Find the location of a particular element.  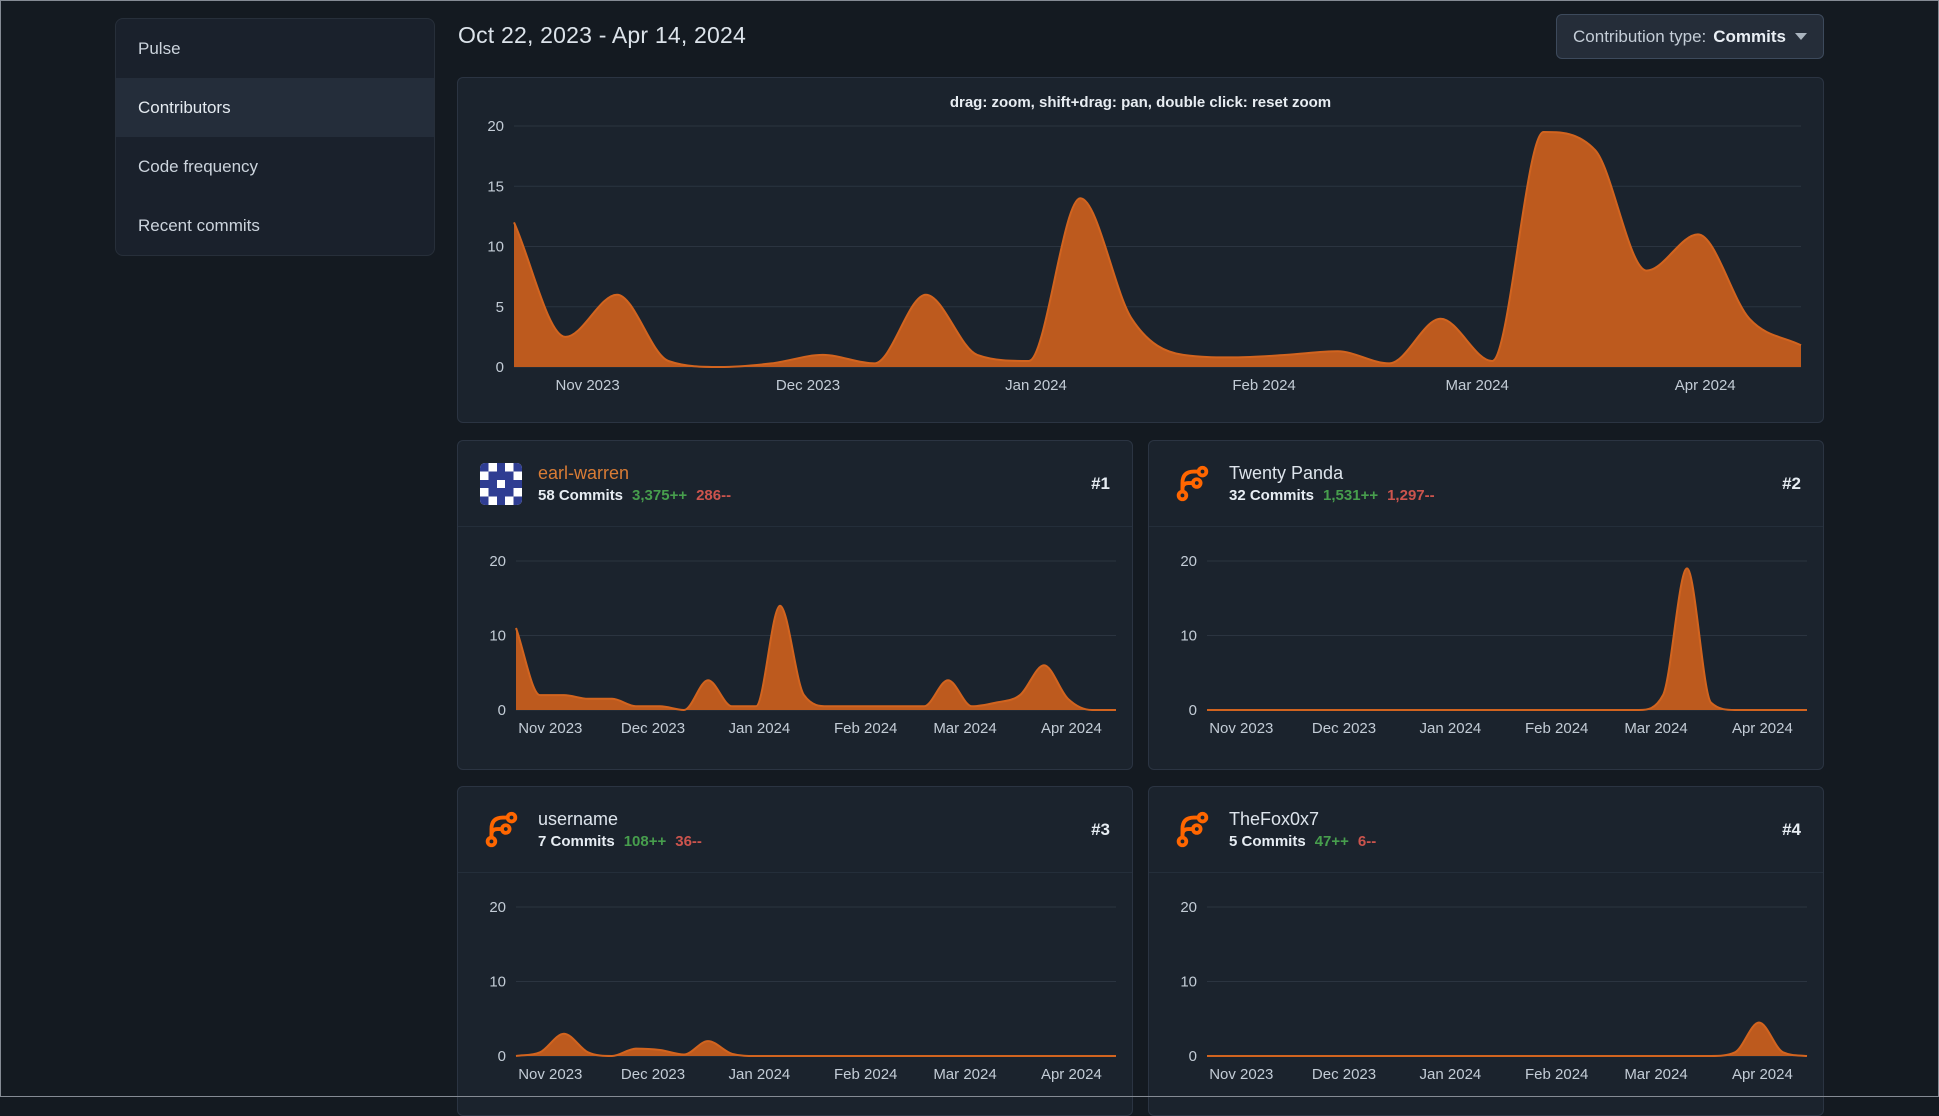

rank-badge: #1 is located at coordinates (1100, 483).